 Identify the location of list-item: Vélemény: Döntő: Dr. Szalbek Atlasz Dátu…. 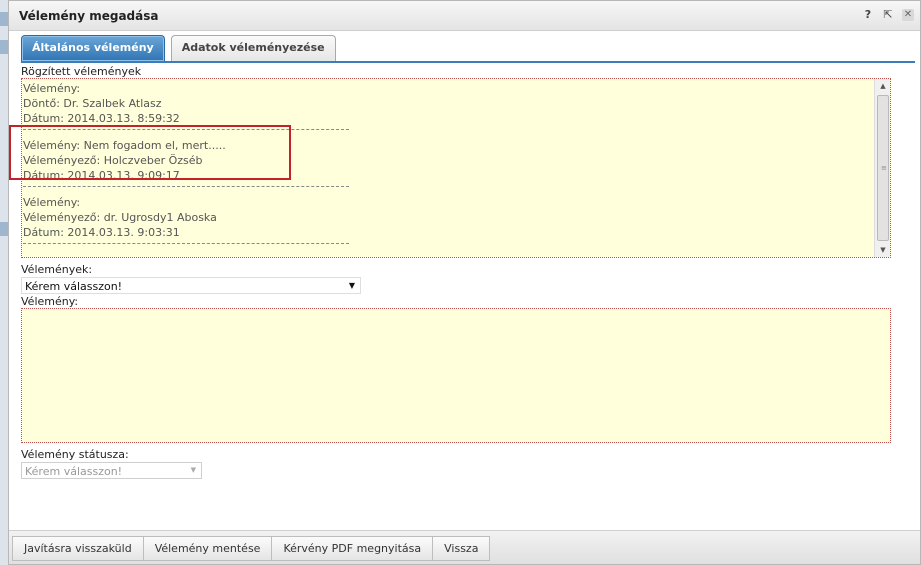
(456, 104).